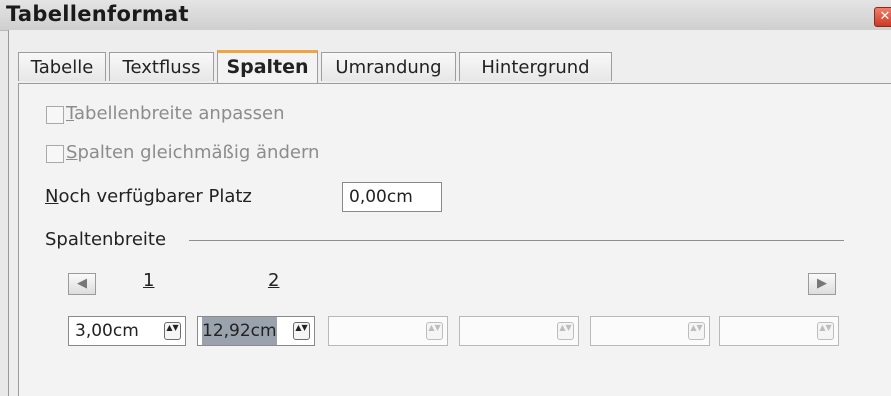  Describe the element at coordinates (445, 15) in the screenshot. I see `title-bar: Tabellenformat ✕` at that location.